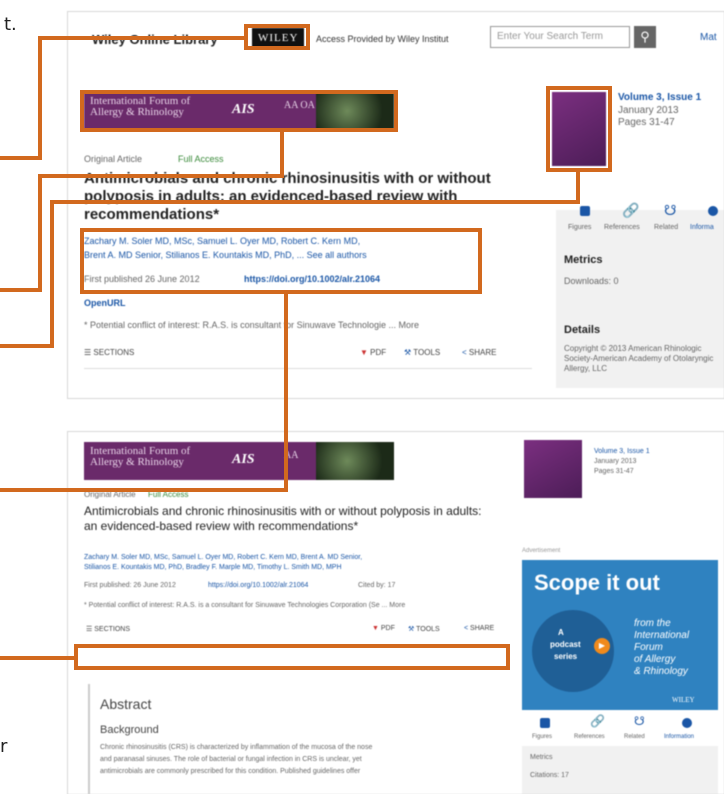 This screenshot has width=724, height=794. What do you see at coordinates (10, 24) in the screenshot?
I see `edge-text-top: t.` at bounding box center [10, 24].